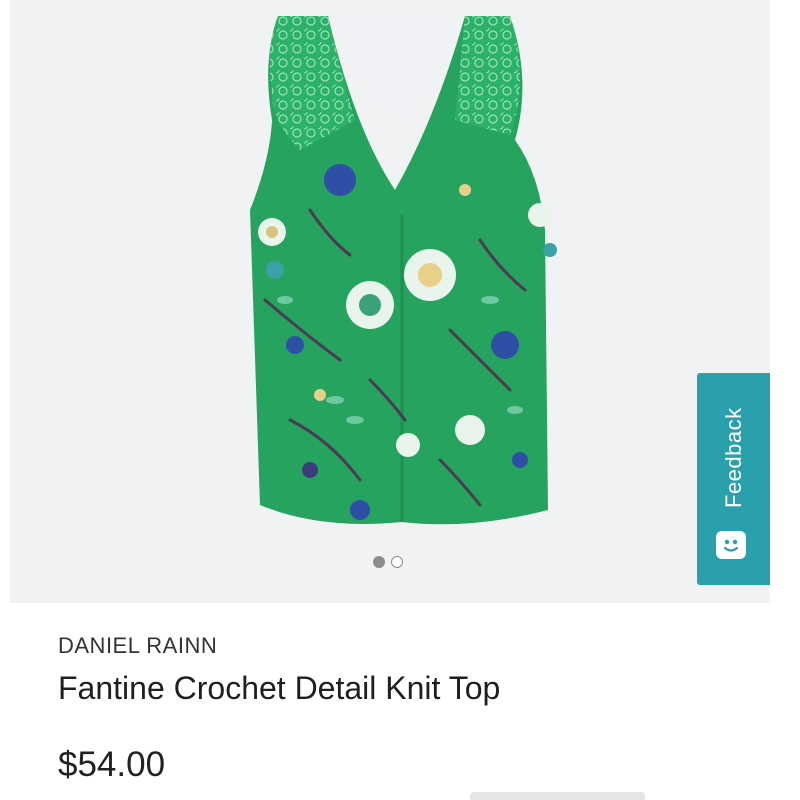 The width and height of the screenshot is (800, 800). I want to click on product-price: $54.00, so click(112, 764).